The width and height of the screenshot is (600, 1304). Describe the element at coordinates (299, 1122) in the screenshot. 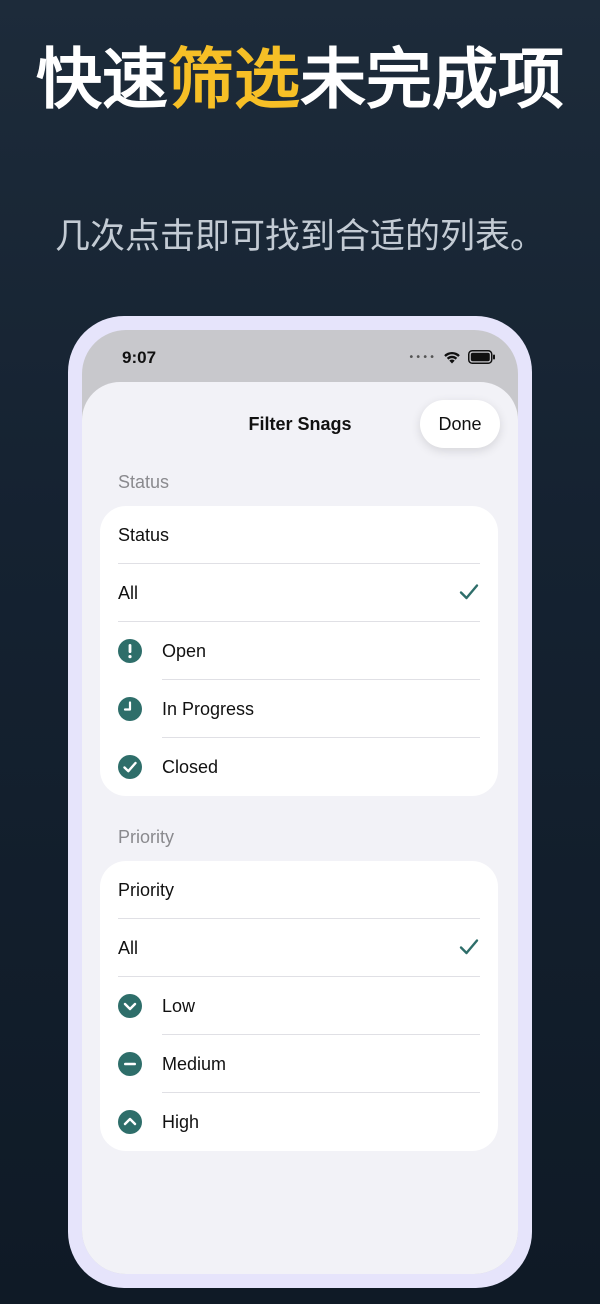

I see `priority-option-high: High` at that location.